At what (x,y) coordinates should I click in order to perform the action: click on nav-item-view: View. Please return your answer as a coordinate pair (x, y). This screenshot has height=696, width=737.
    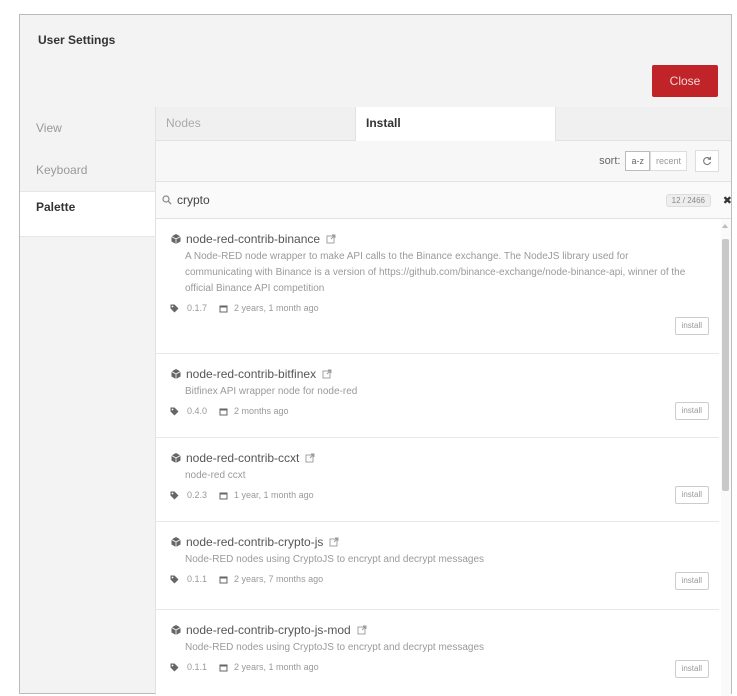
    Looking at the image, I should click on (87, 128).